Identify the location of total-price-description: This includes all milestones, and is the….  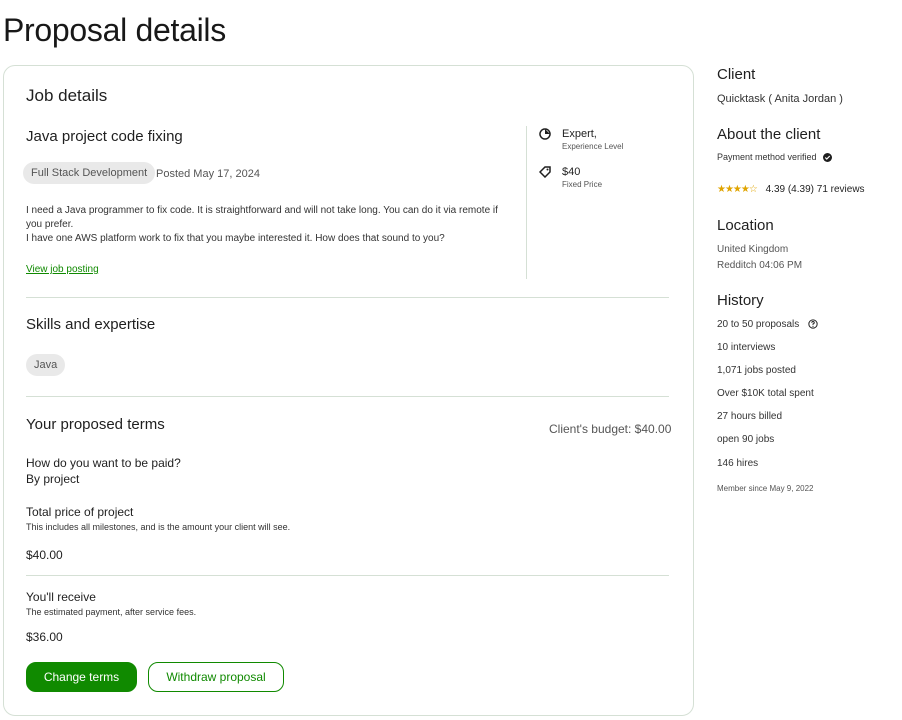
(158, 527).